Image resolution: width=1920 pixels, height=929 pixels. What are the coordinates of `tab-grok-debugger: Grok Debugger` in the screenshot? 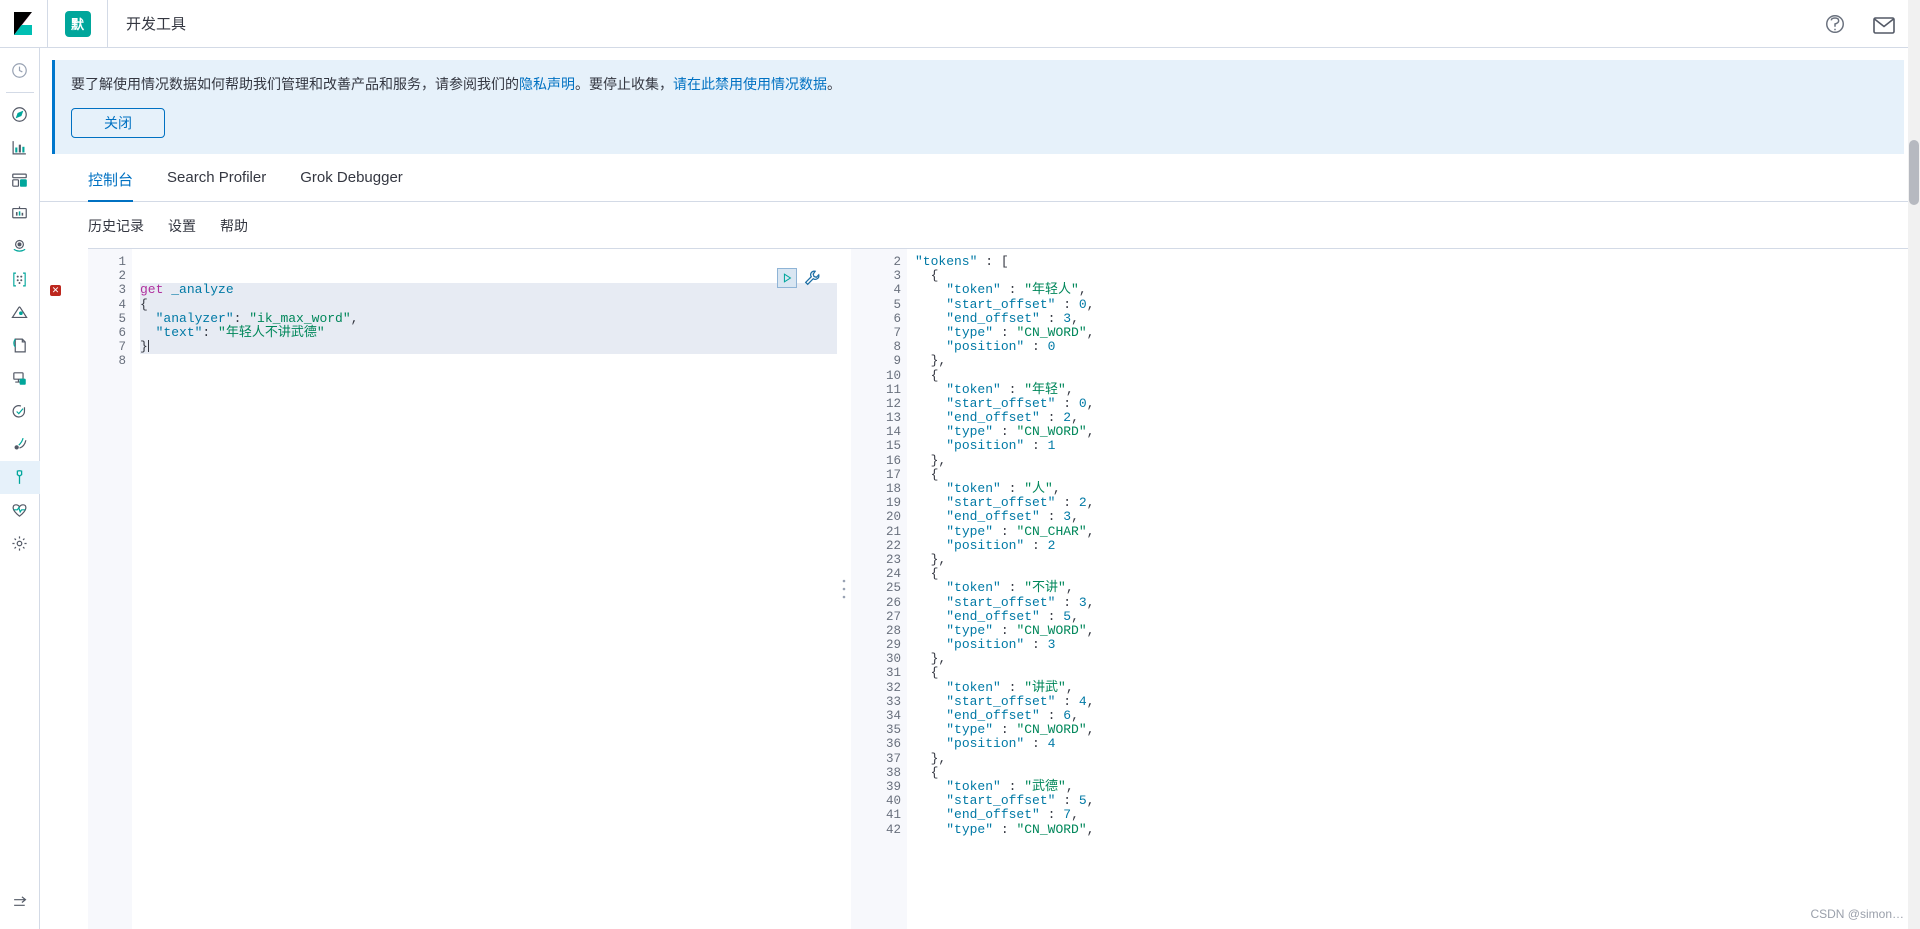 It's located at (351, 185).